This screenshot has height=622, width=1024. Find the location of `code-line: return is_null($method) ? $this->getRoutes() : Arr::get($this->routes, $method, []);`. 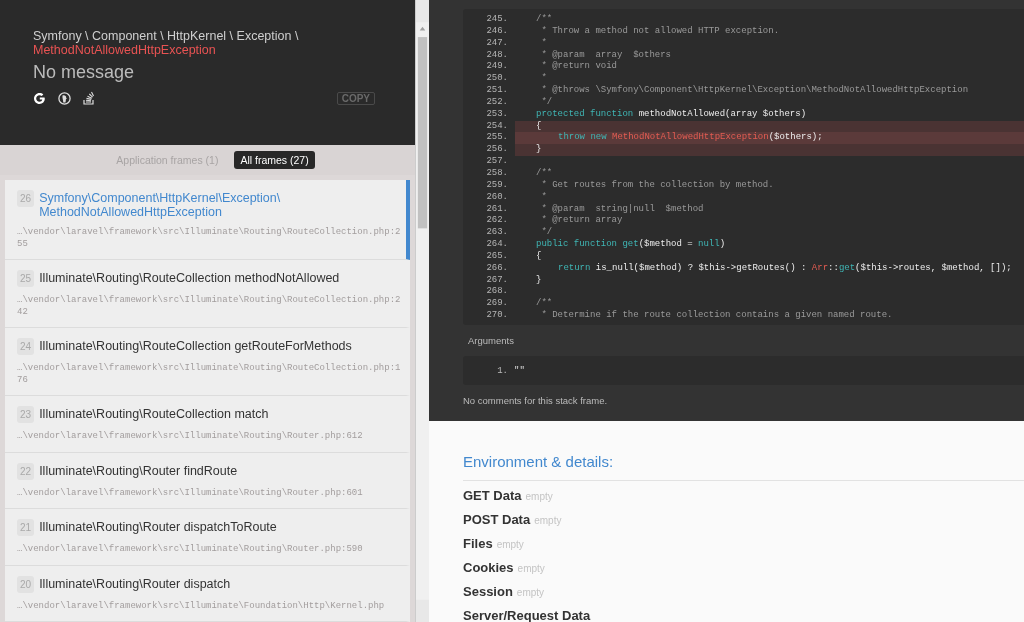

code-line: return is_null($method) ? $this->getRoutes() : Arr::get($this->routes, $method, []); is located at coordinates (785, 268).